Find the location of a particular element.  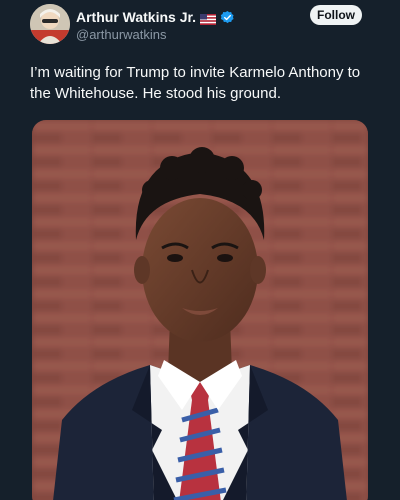

avatar is located at coordinates (50, 24).